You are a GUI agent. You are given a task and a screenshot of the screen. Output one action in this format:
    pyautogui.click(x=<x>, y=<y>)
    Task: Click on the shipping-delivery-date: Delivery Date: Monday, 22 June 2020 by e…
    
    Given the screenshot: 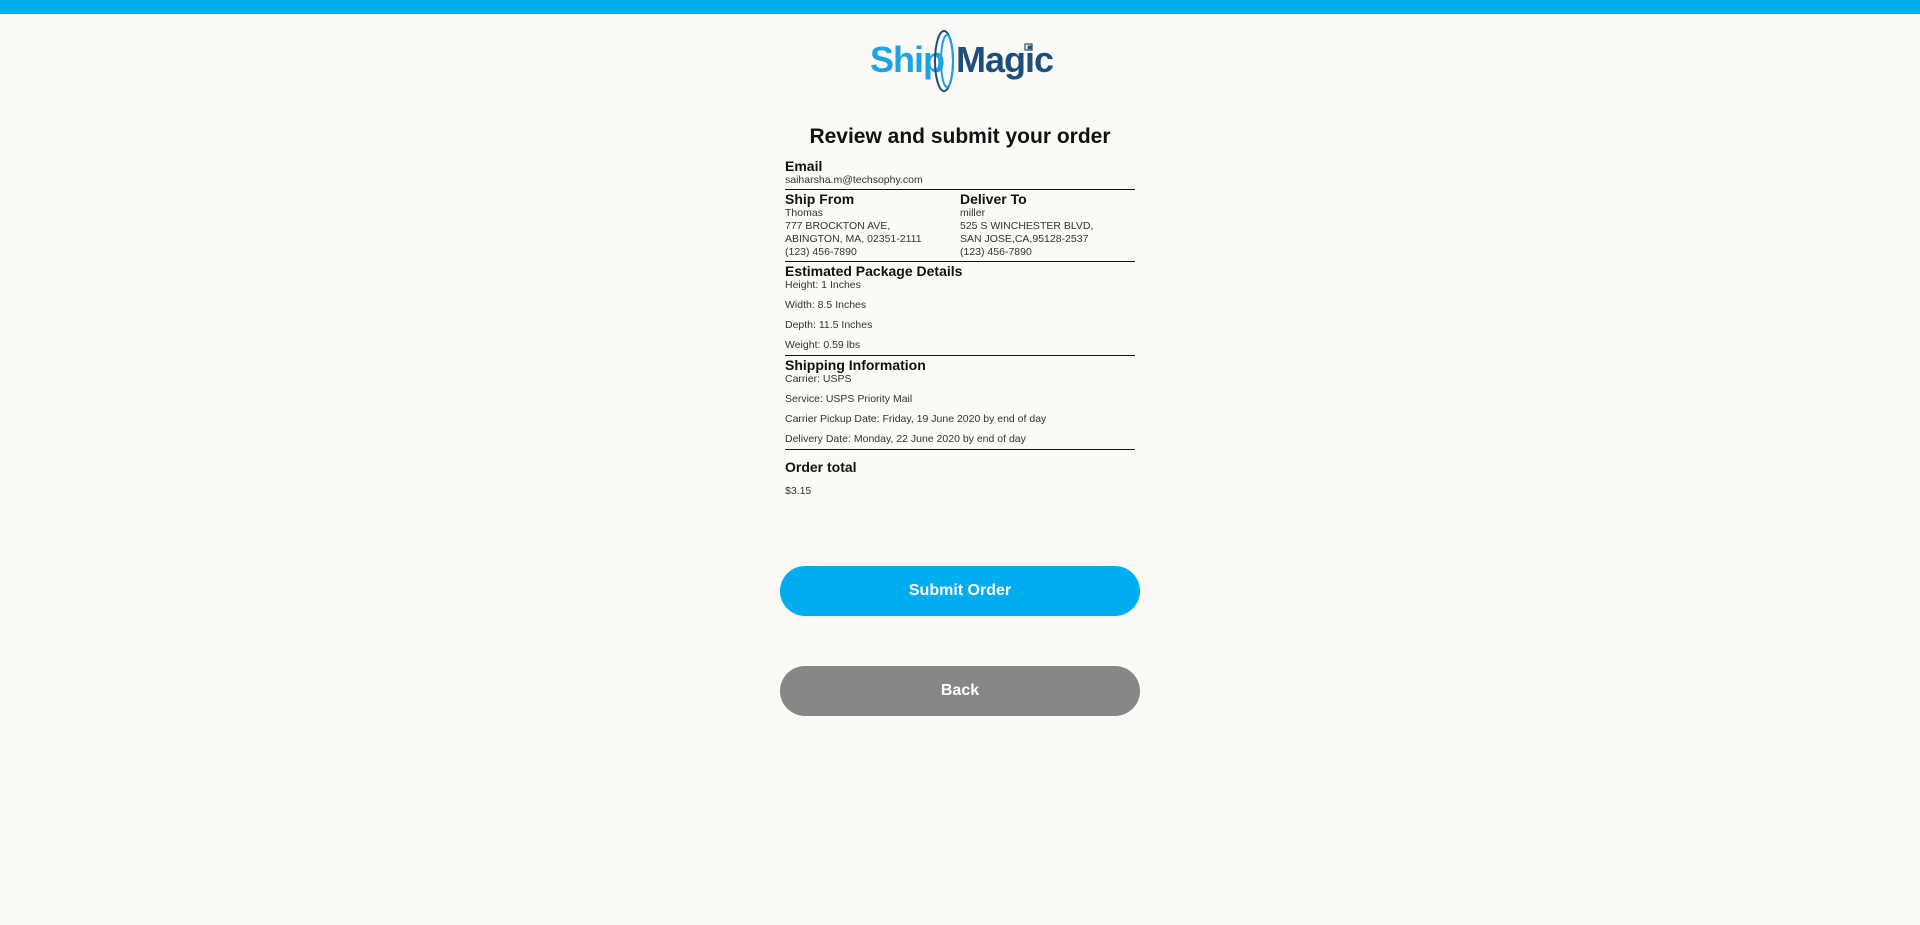 What is the action you would take?
    pyautogui.click(x=905, y=439)
    